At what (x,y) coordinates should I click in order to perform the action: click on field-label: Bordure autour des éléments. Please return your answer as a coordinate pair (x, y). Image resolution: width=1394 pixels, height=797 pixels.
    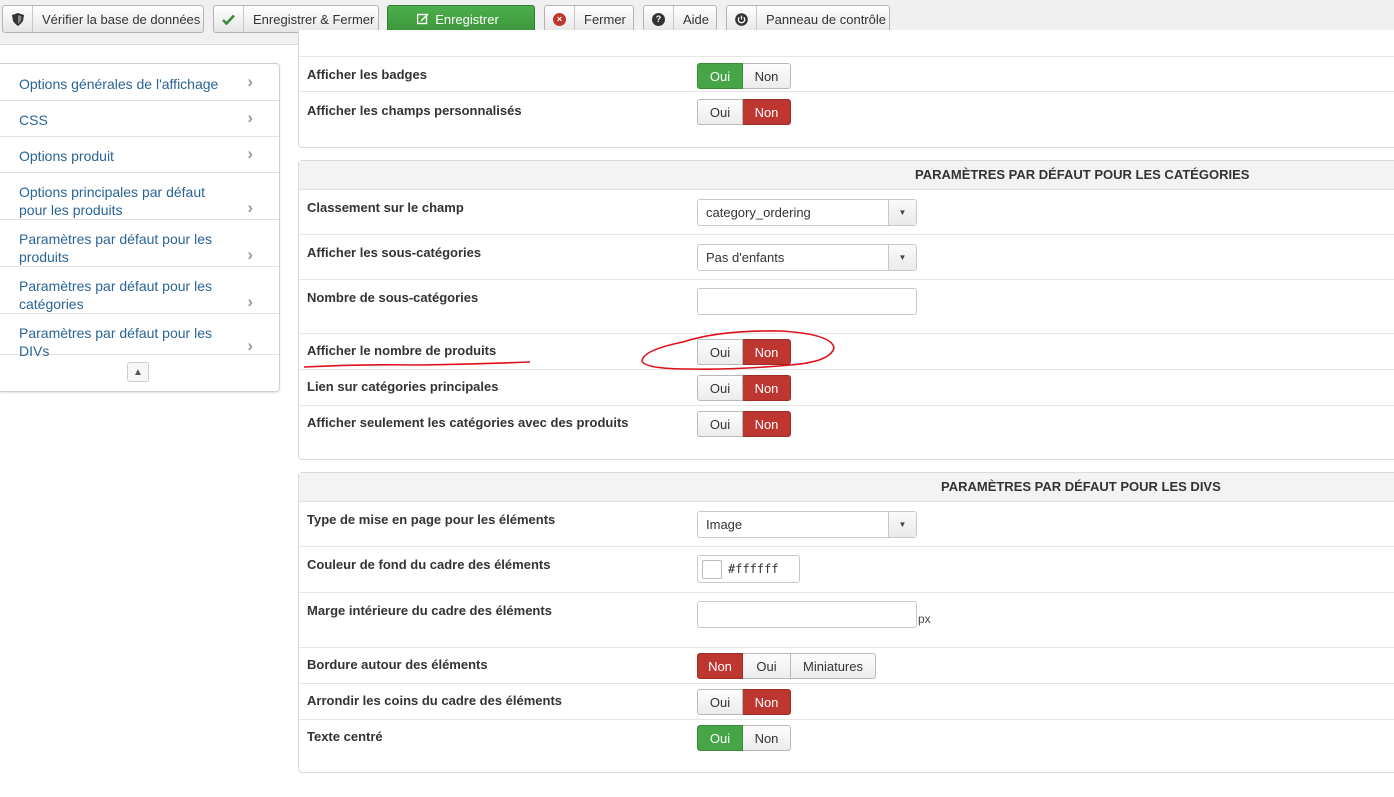
    Looking at the image, I should click on (397, 664).